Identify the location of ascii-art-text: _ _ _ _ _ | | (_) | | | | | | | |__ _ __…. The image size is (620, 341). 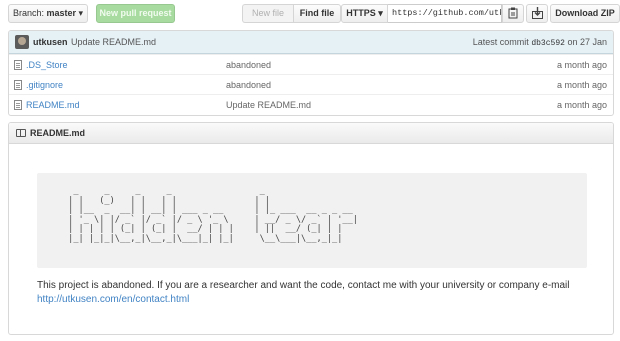
(213, 215).